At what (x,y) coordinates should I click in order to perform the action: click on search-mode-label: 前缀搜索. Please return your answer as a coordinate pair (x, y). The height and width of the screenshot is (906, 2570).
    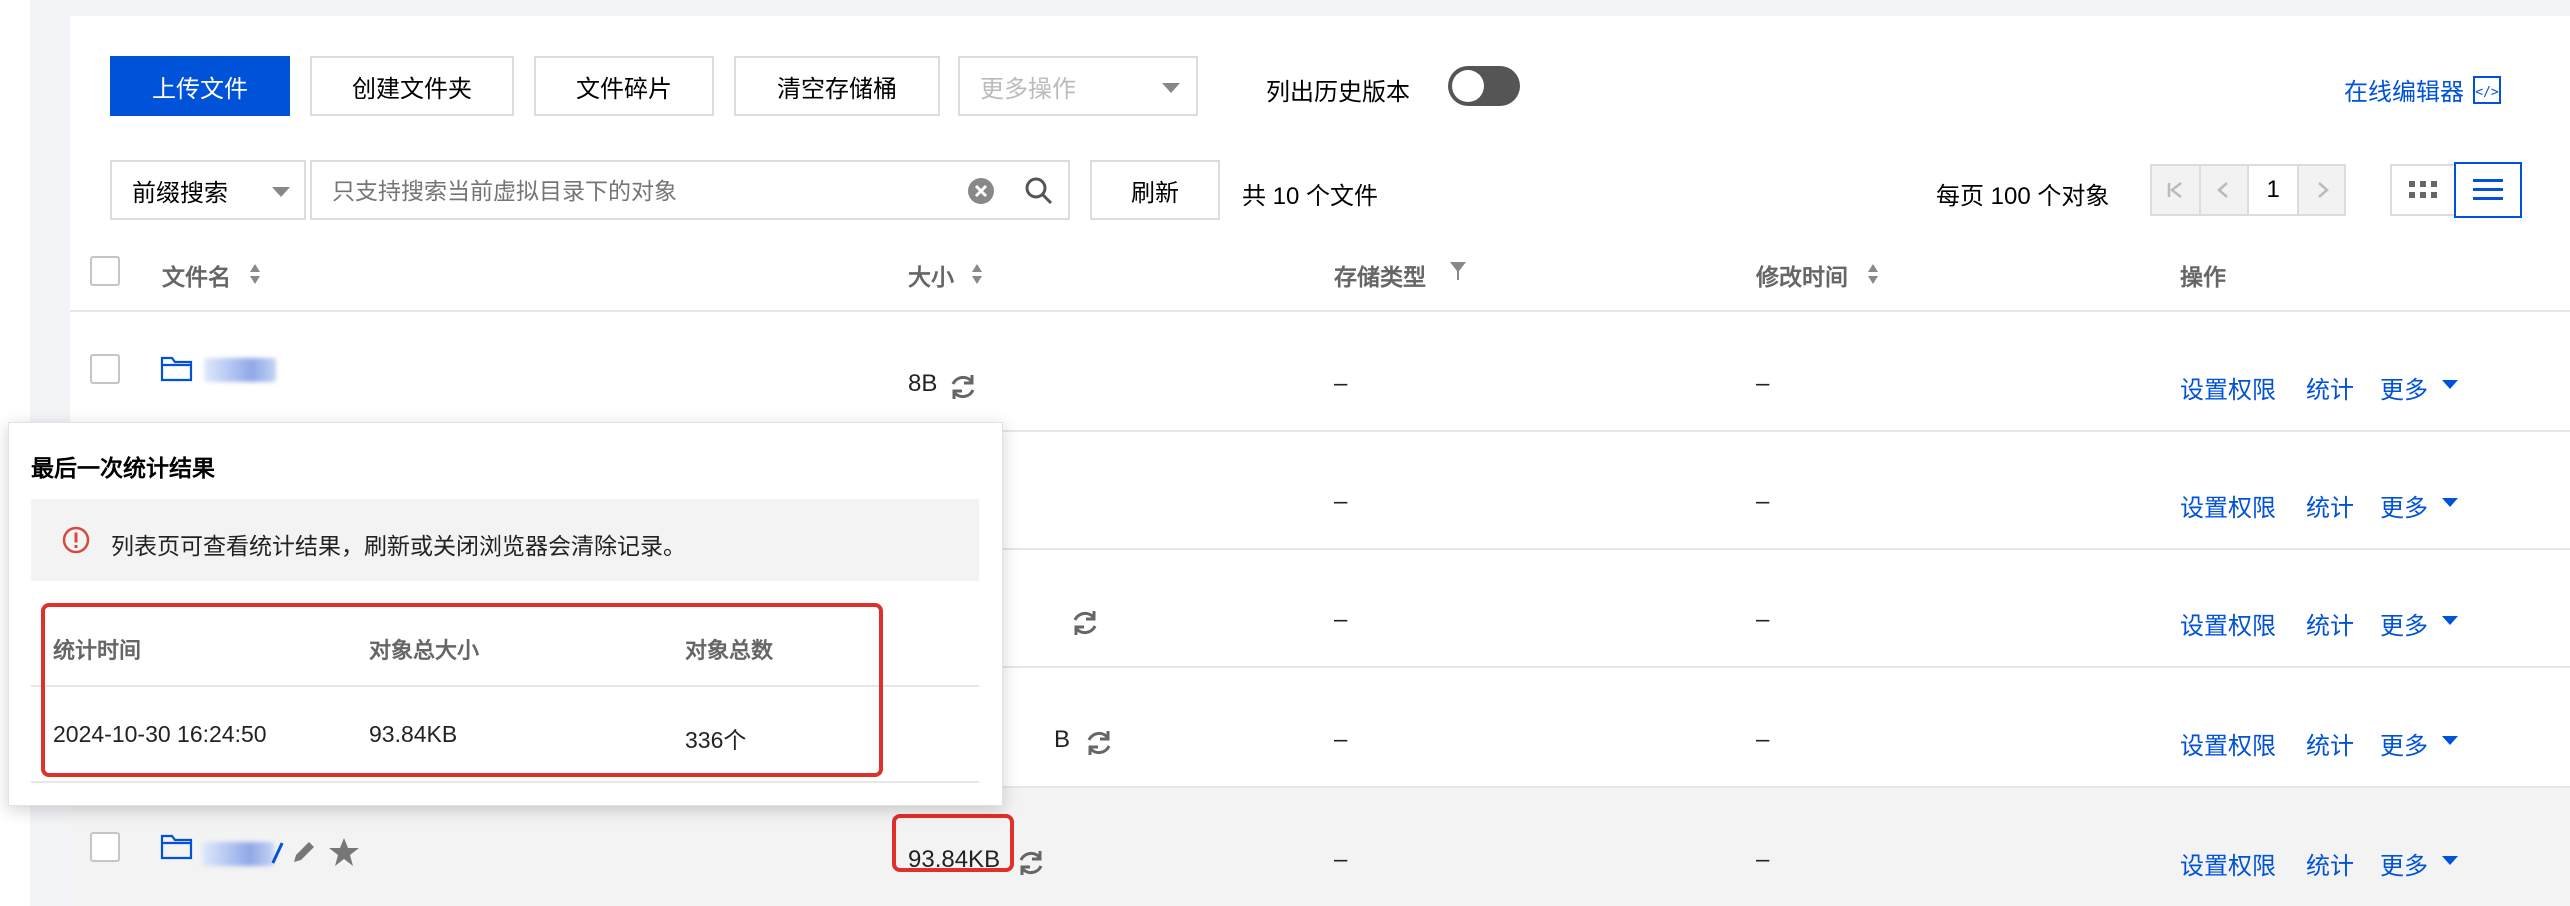
    Looking at the image, I should click on (180, 193).